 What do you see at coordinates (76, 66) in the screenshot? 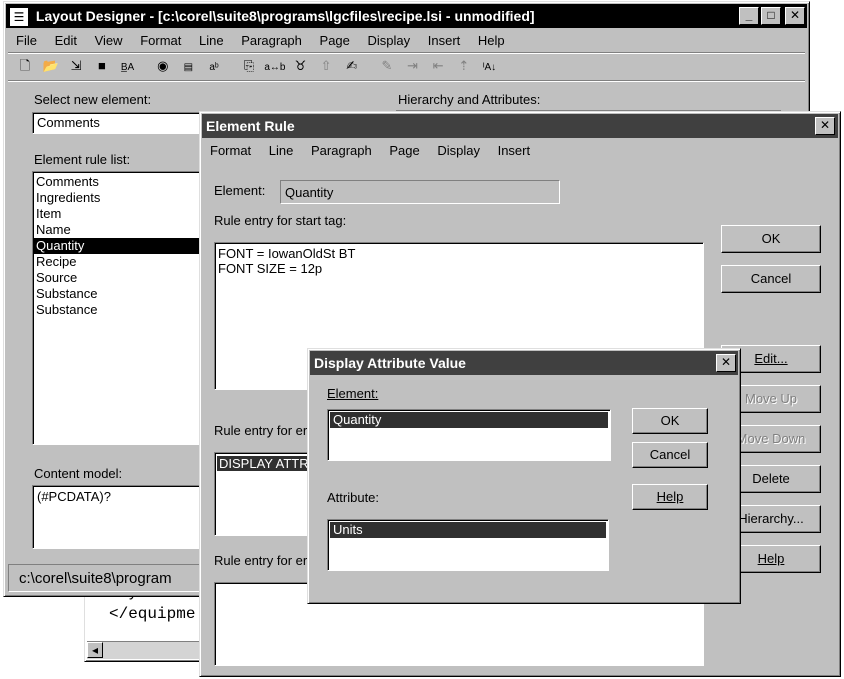
I see `import-icon: ⇲` at bounding box center [76, 66].